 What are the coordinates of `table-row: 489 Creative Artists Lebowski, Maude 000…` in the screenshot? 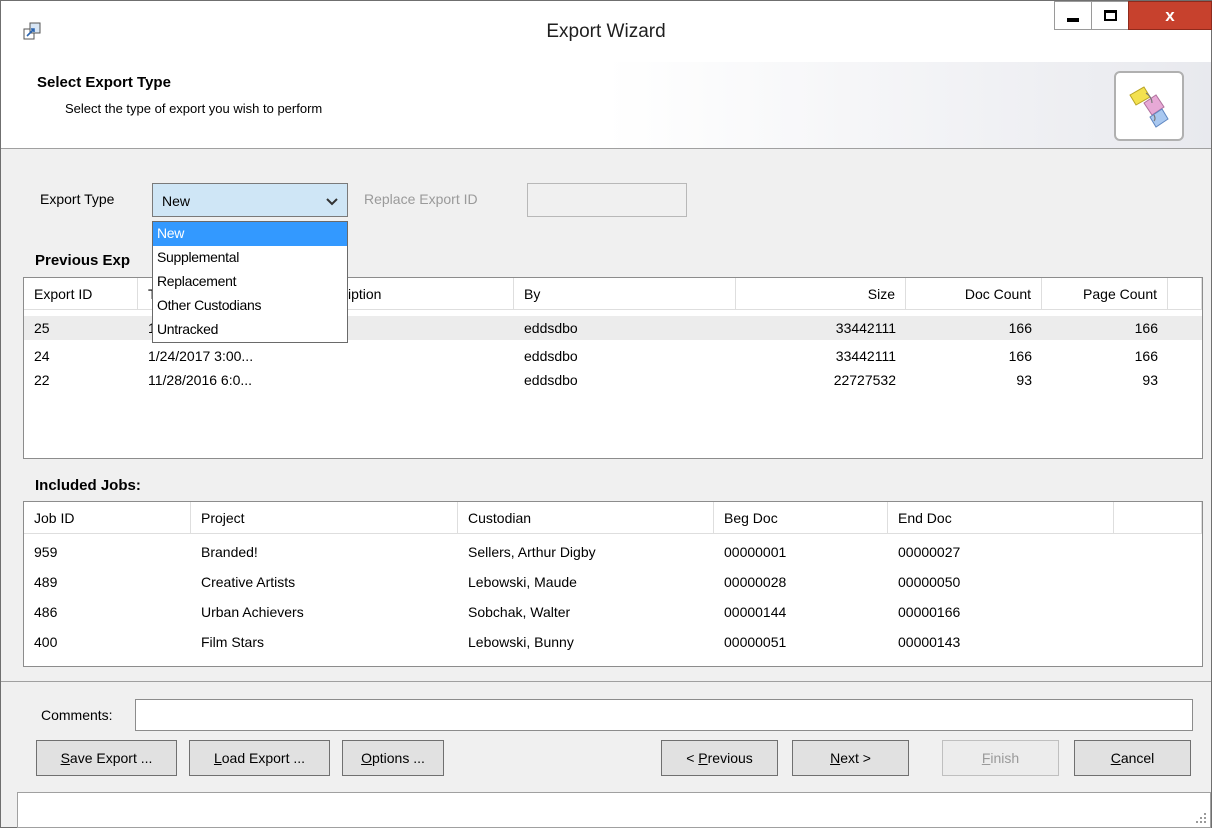 It's located at (613, 582).